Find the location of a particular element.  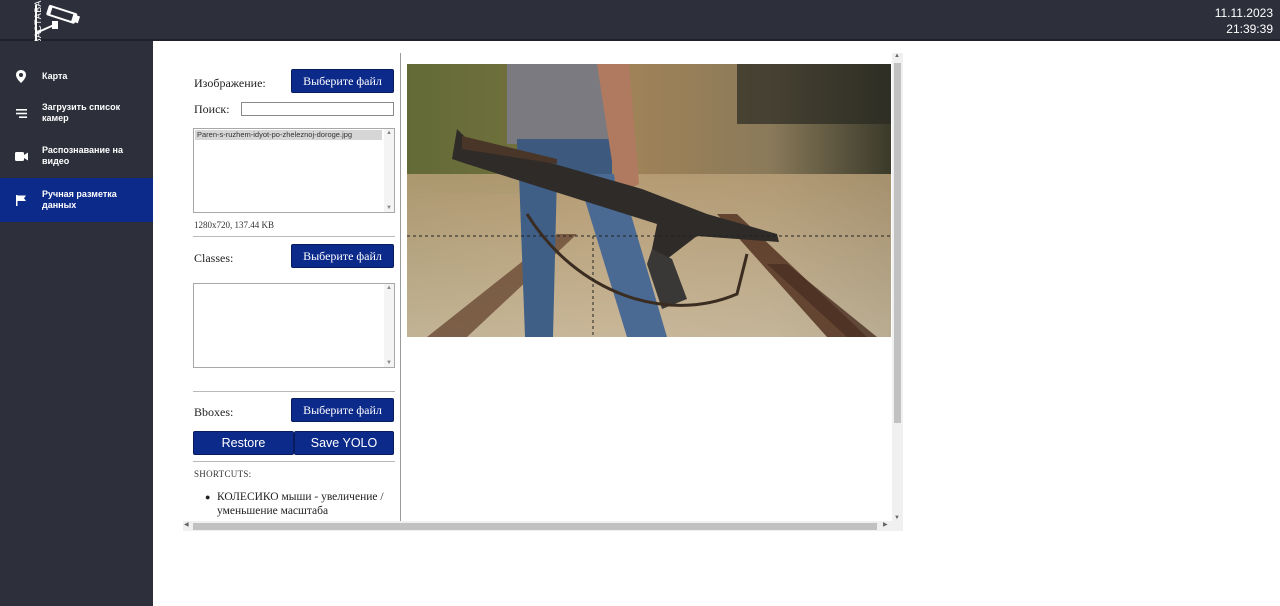

sidebar-item-label: Распознавание на видео is located at coordinates (82, 155).